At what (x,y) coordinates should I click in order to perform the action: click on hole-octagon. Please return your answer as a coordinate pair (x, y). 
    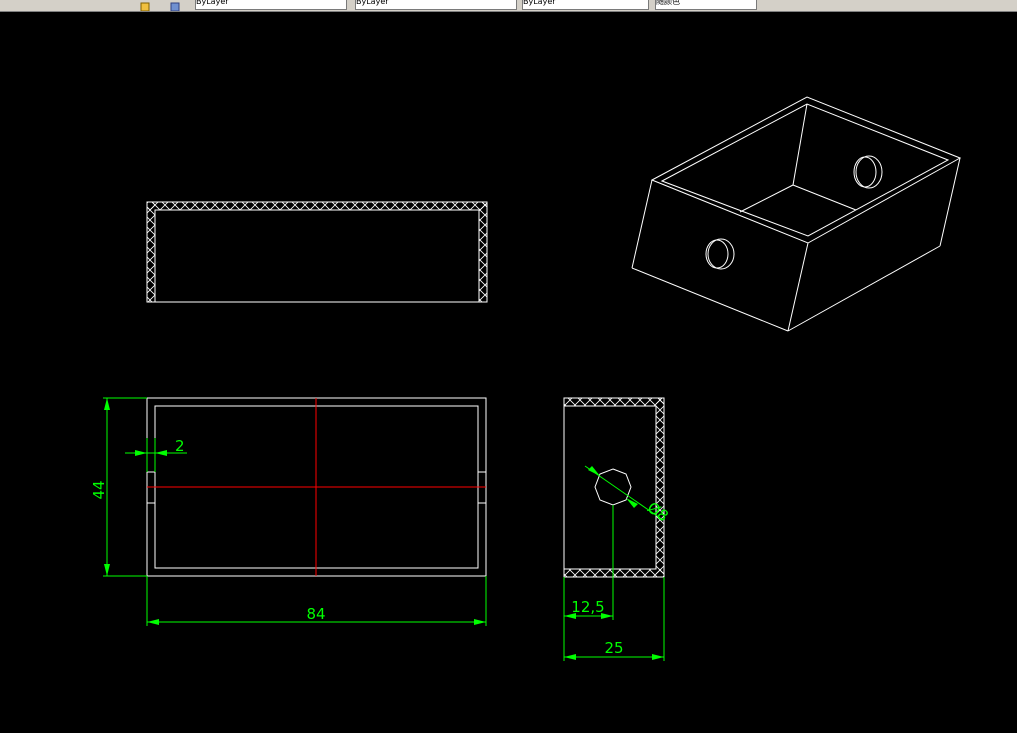
    Looking at the image, I should click on (613, 487).